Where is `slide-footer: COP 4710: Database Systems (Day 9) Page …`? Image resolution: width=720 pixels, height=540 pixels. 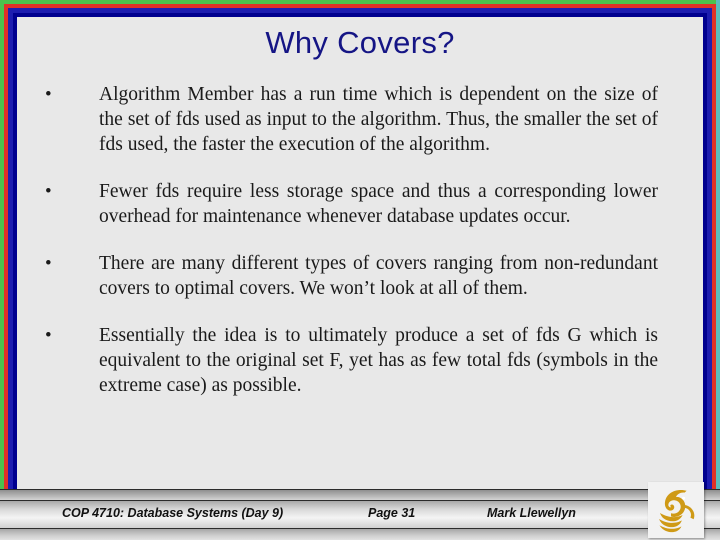
slide-footer: COP 4710: Database Systems (Day 9) Page … is located at coordinates (360, 511).